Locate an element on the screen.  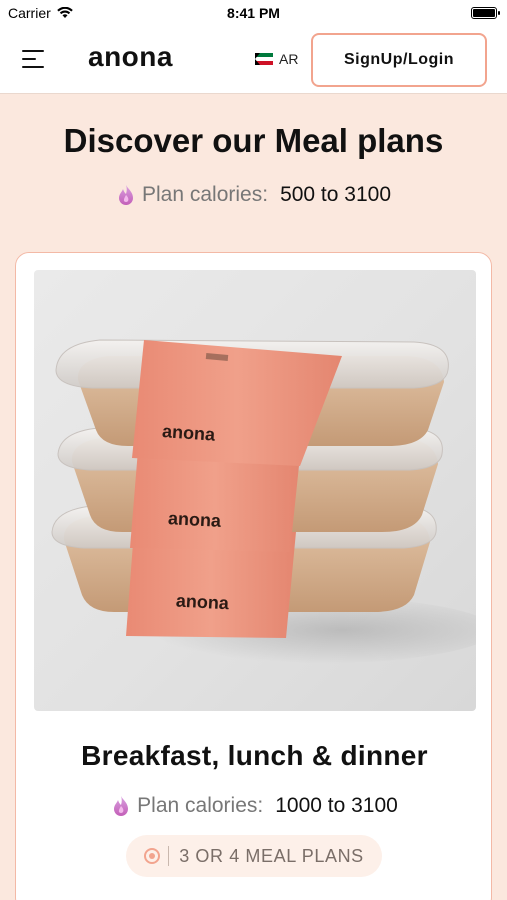
language-switch: AR is located at coordinates (276, 59).